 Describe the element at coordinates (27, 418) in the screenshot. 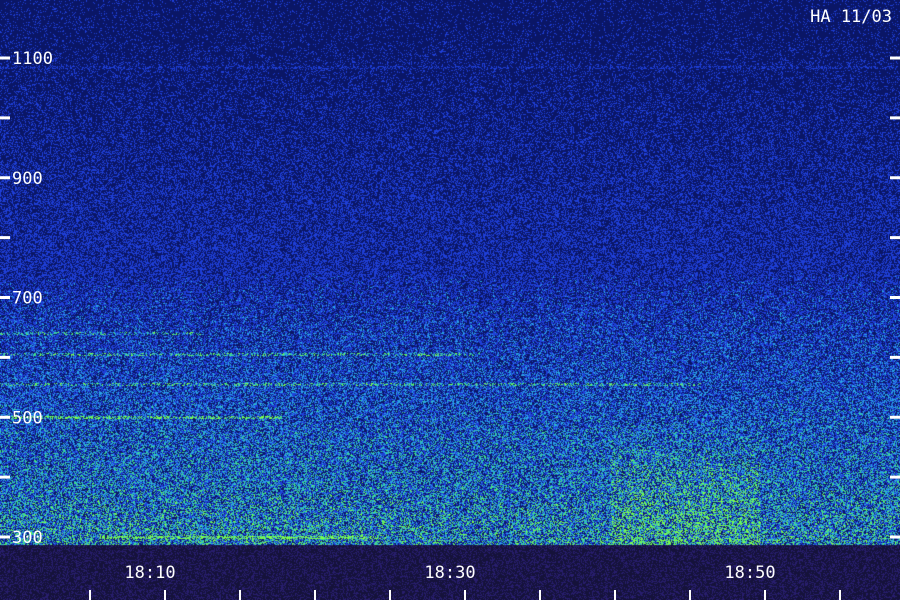

I see `y-tick-label-500: 500` at that location.